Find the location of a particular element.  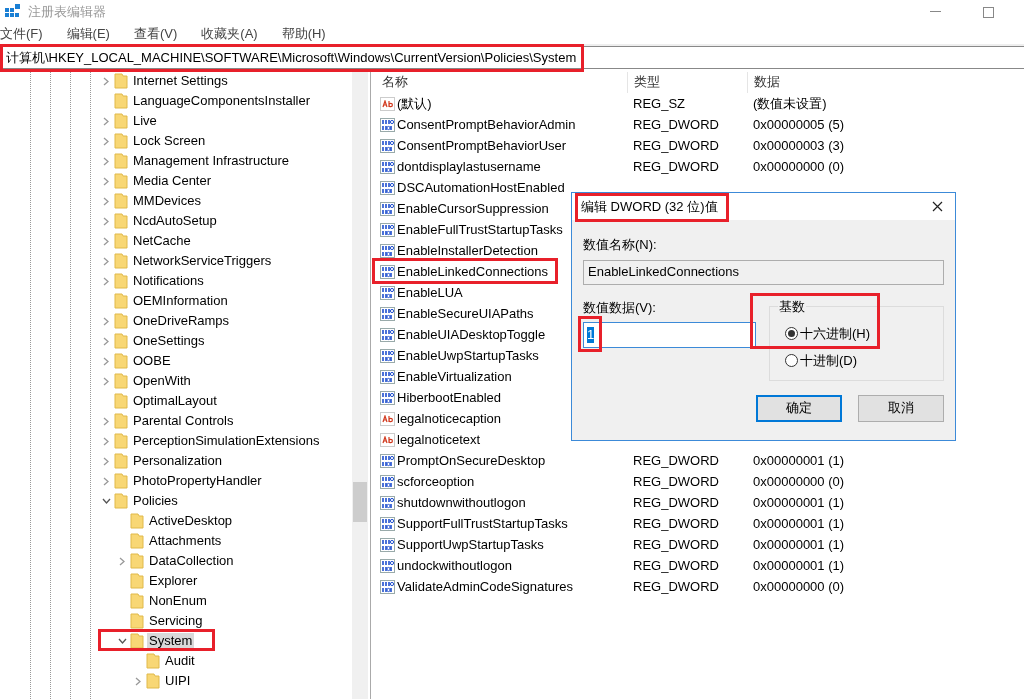

tree-item: OneDriveRamps is located at coordinates (181, 321).